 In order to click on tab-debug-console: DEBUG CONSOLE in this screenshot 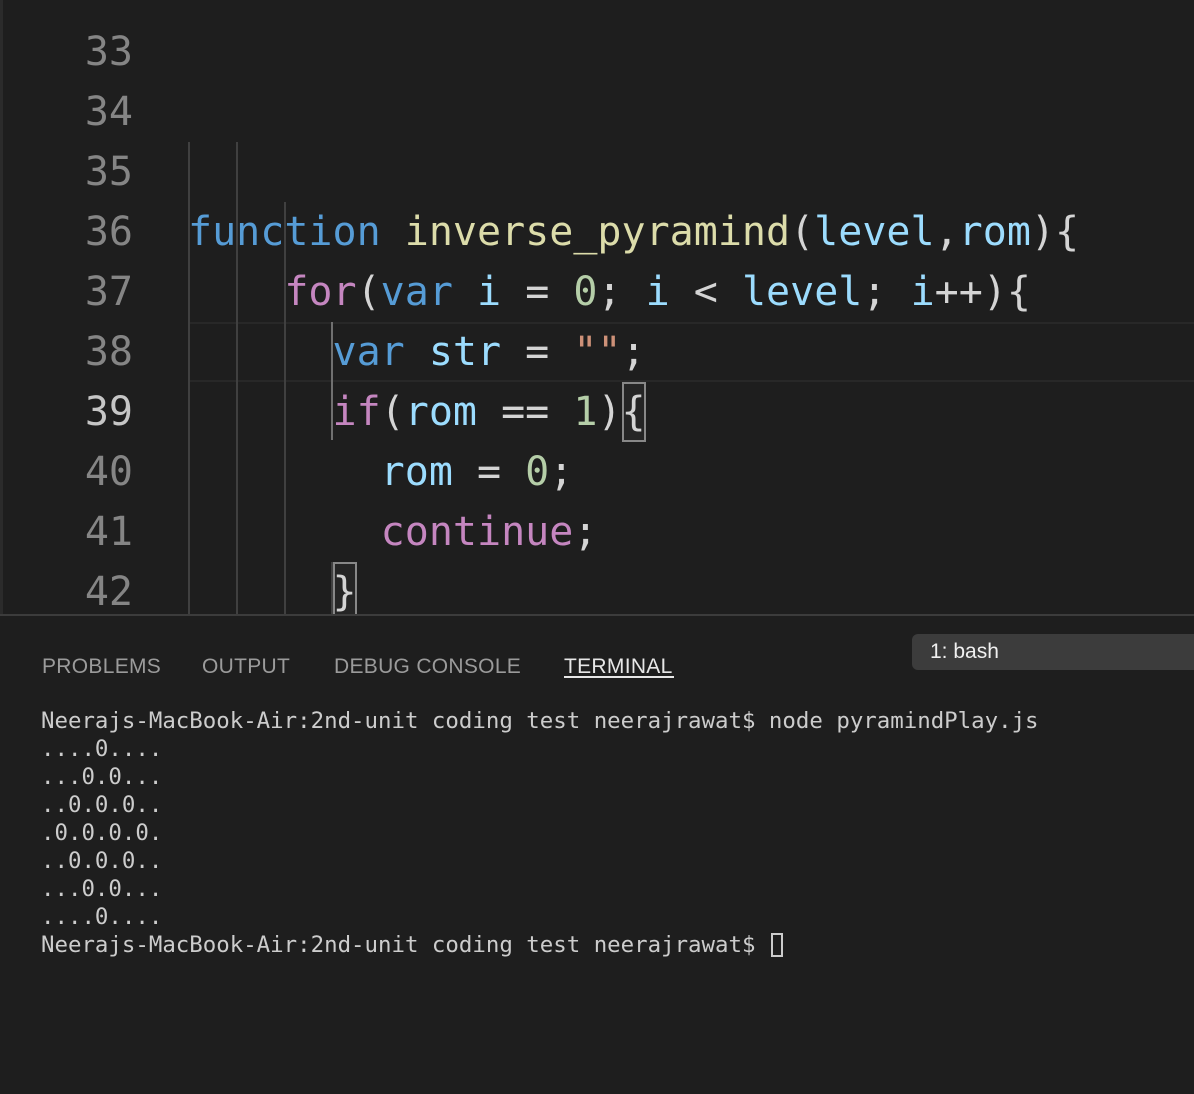, I will do `click(427, 667)`.